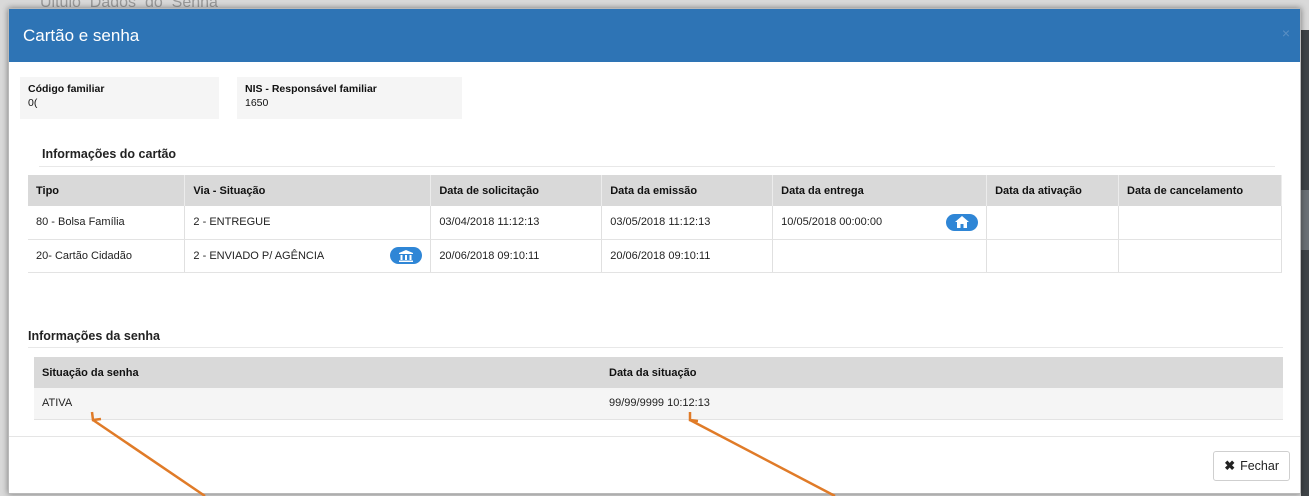 Image resolution: width=1309 pixels, height=496 pixels. I want to click on column-header: Data de solicitação, so click(516, 190).